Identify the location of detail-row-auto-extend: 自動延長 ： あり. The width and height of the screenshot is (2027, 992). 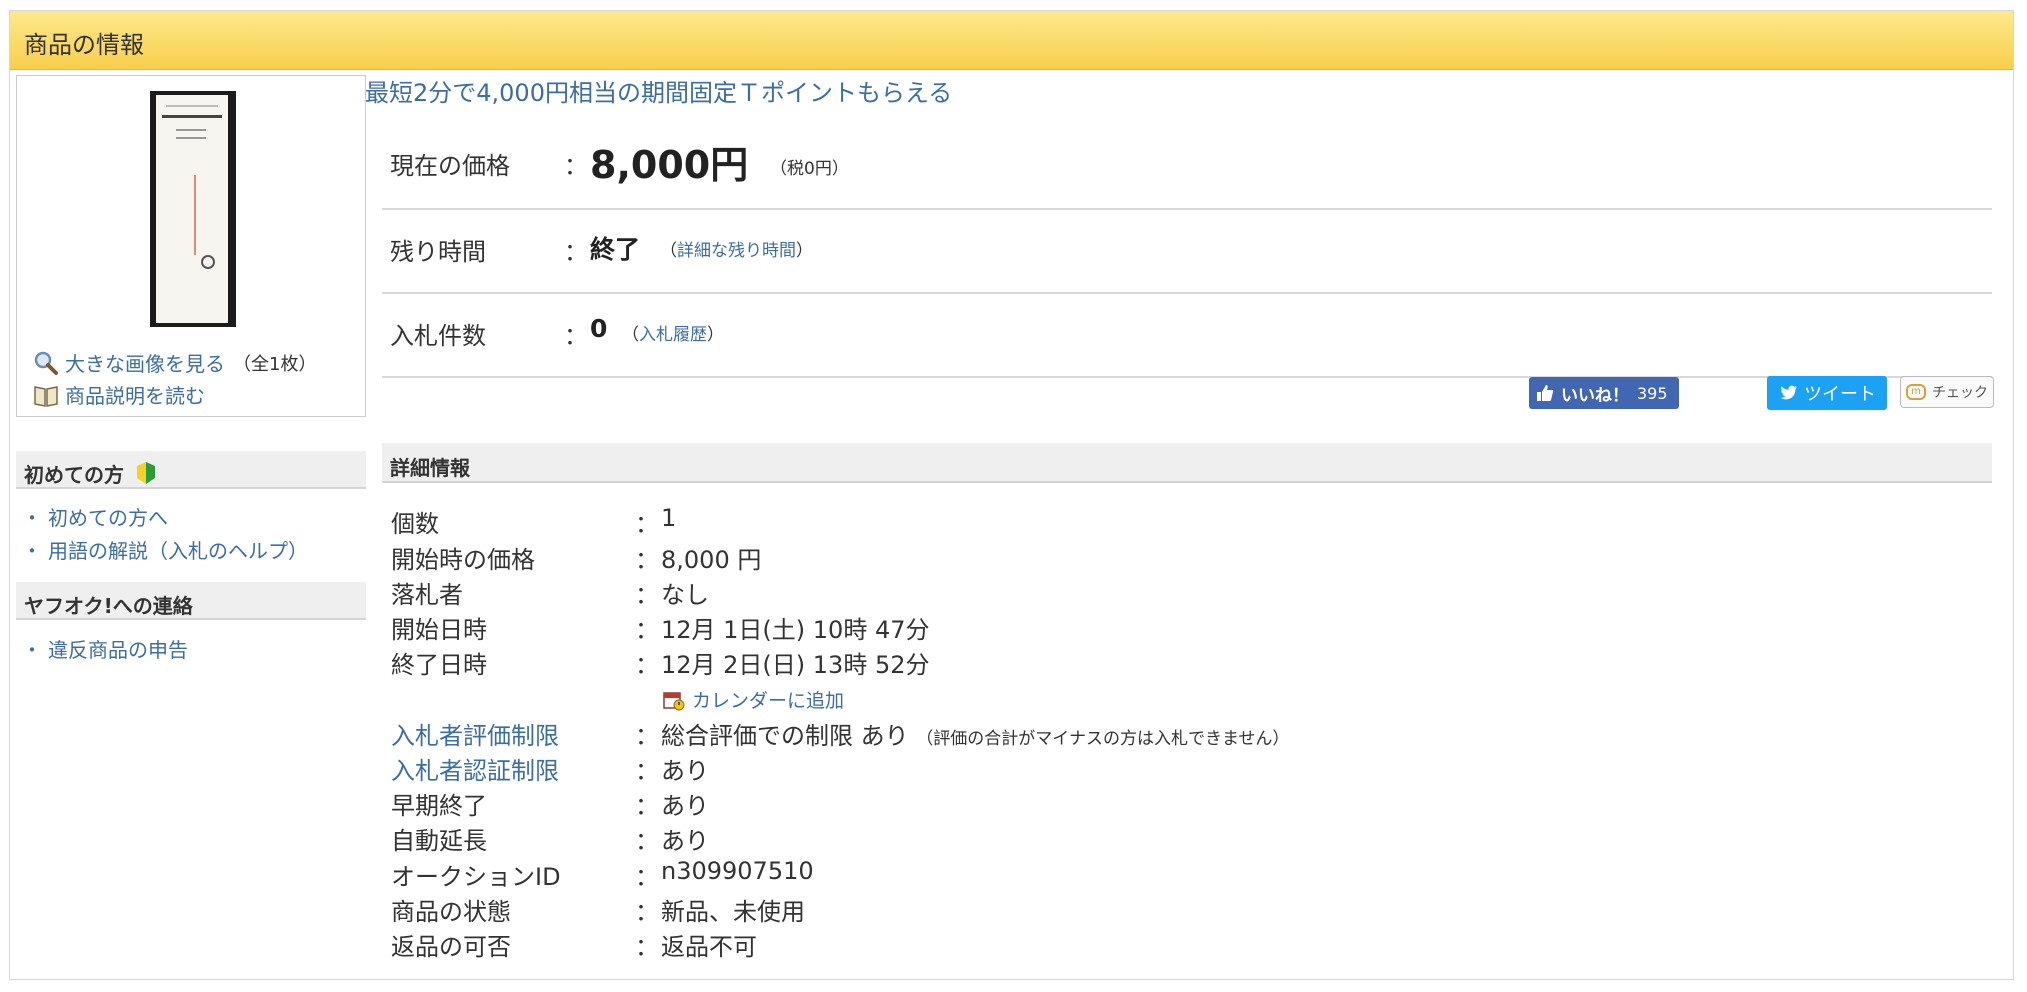
(1191, 838).